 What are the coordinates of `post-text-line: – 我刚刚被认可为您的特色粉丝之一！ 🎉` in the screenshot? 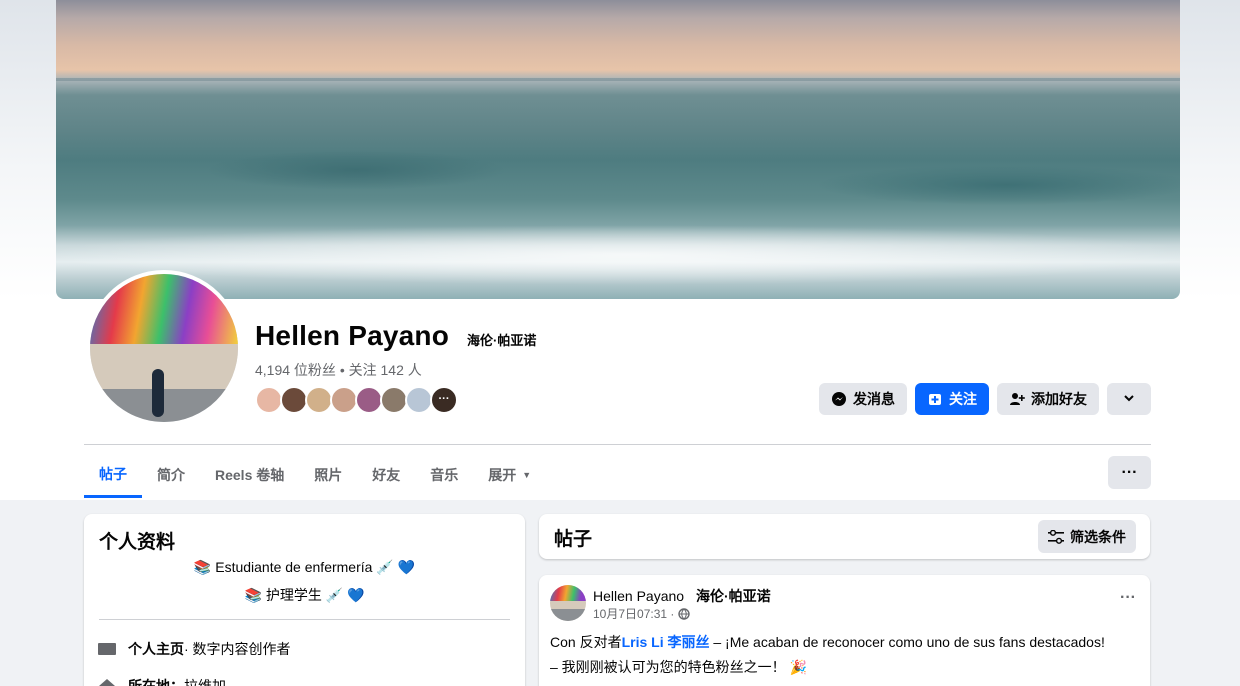 It's located at (678, 667).